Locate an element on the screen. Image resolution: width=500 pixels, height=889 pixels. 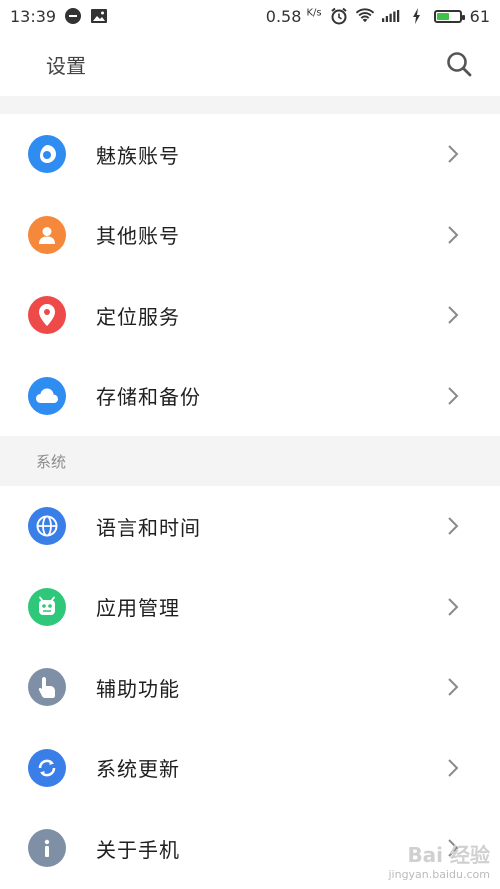
meizu-account-icon is located at coordinates (47, 154).